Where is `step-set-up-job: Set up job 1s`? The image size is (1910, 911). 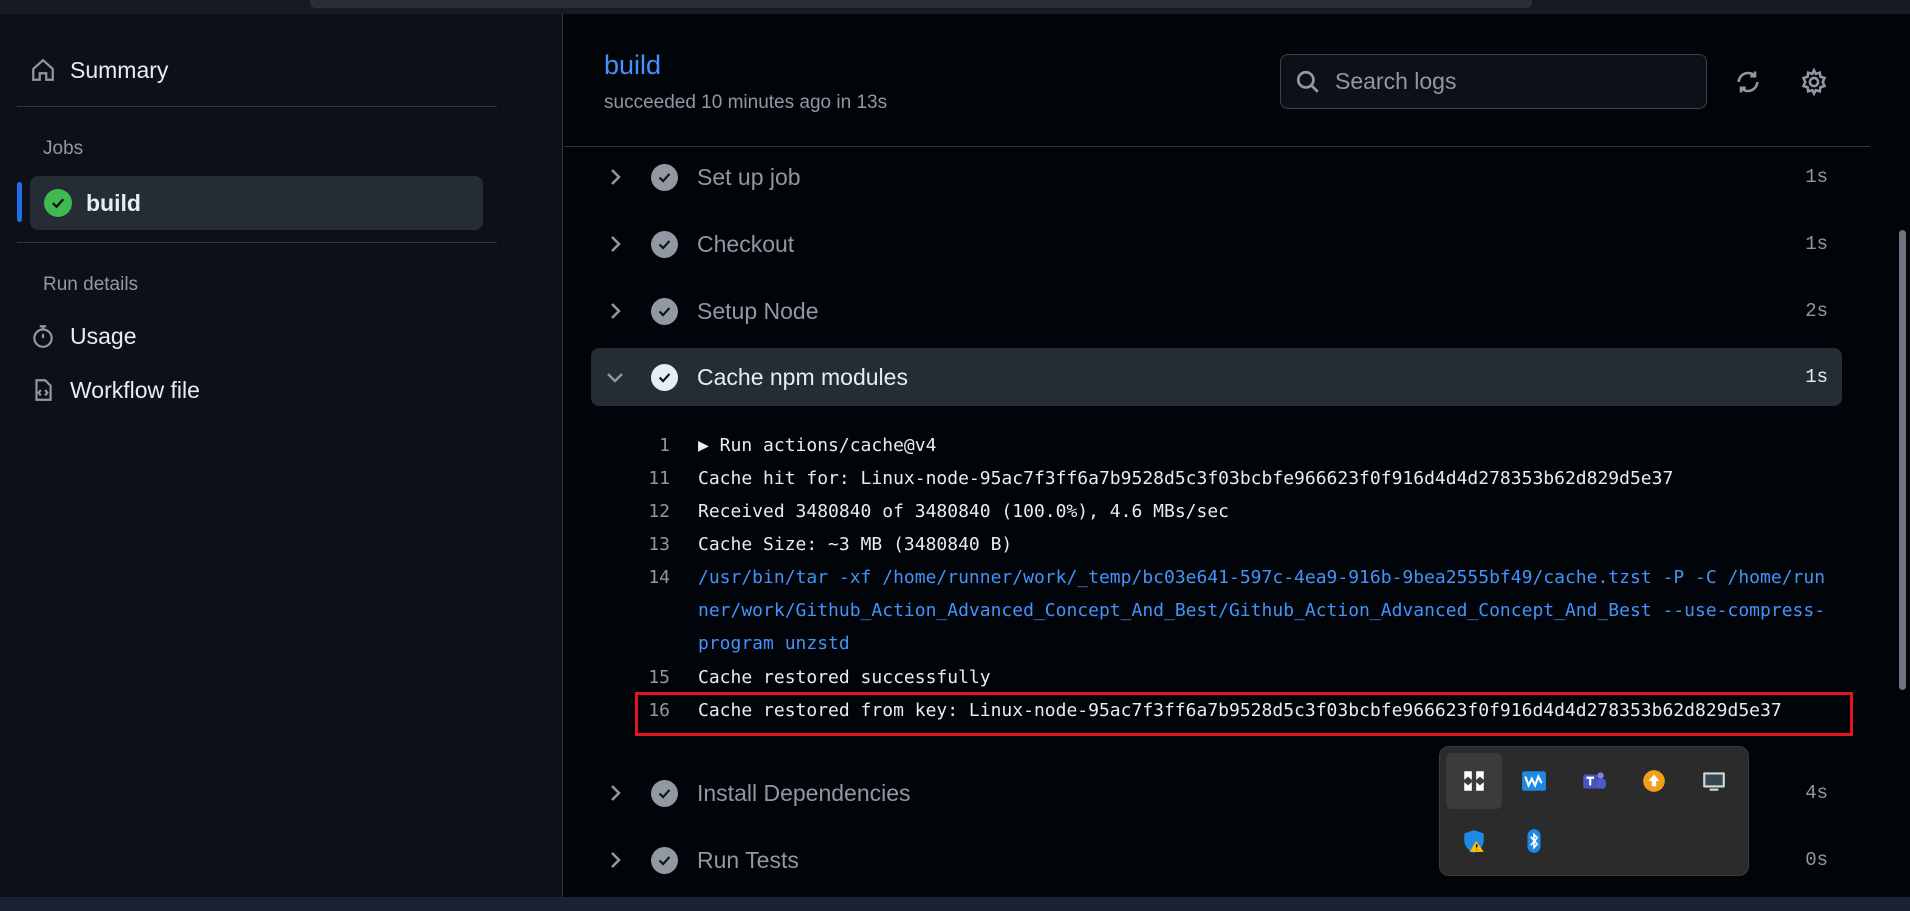
step-set-up-job: Set up job 1s is located at coordinates (1216, 177).